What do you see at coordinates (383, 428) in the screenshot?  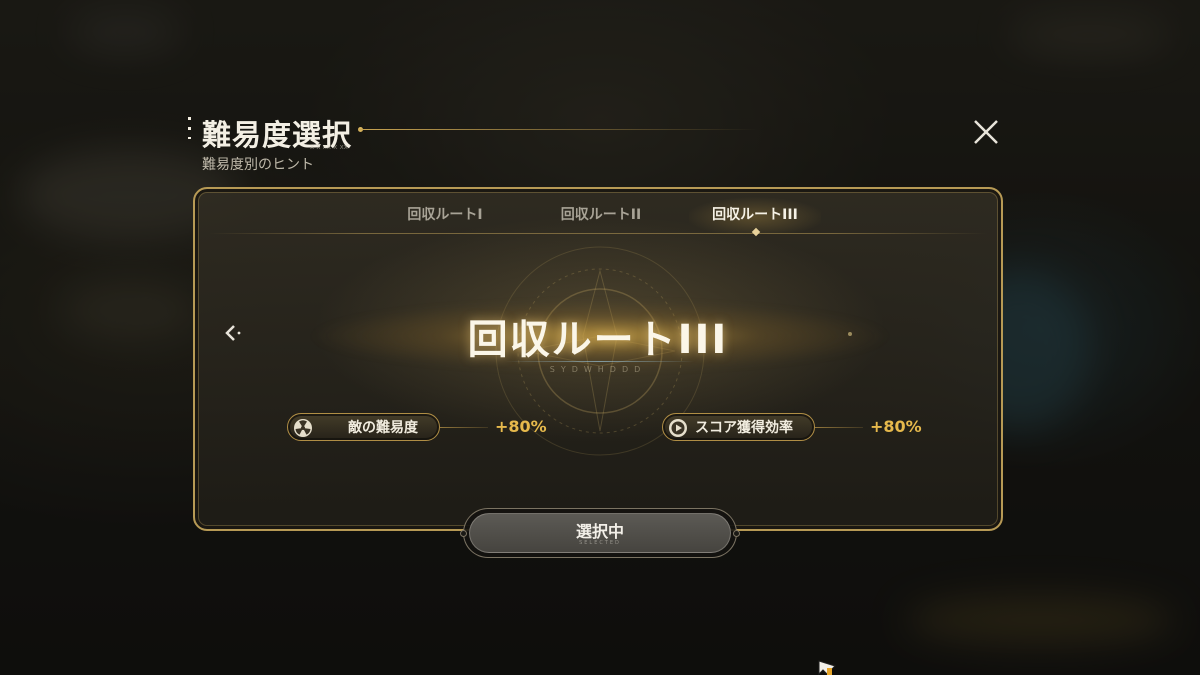 I see `stat-label: 敵の難易度` at bounding box center [383, 428].